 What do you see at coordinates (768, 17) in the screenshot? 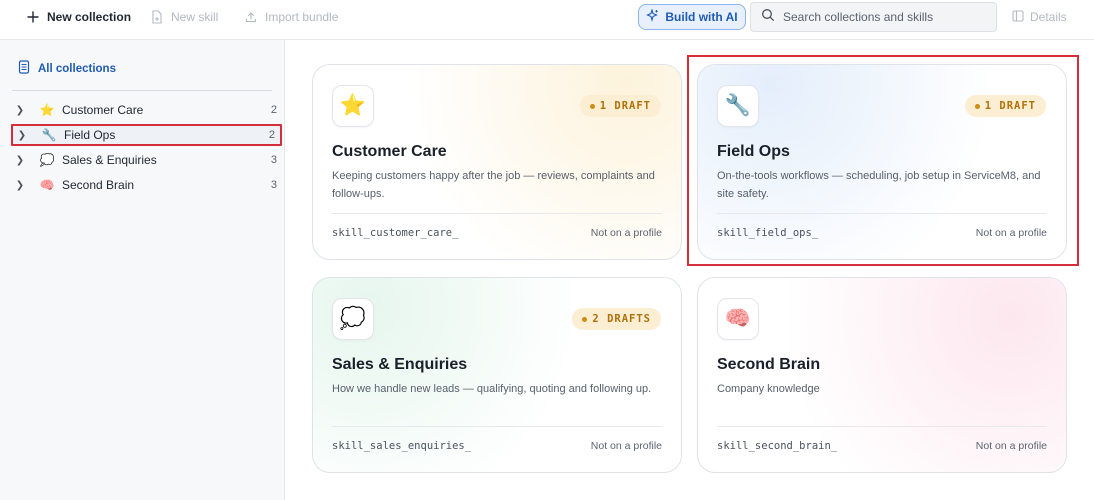
I see `search-icon` at bounding box center [768, 17].